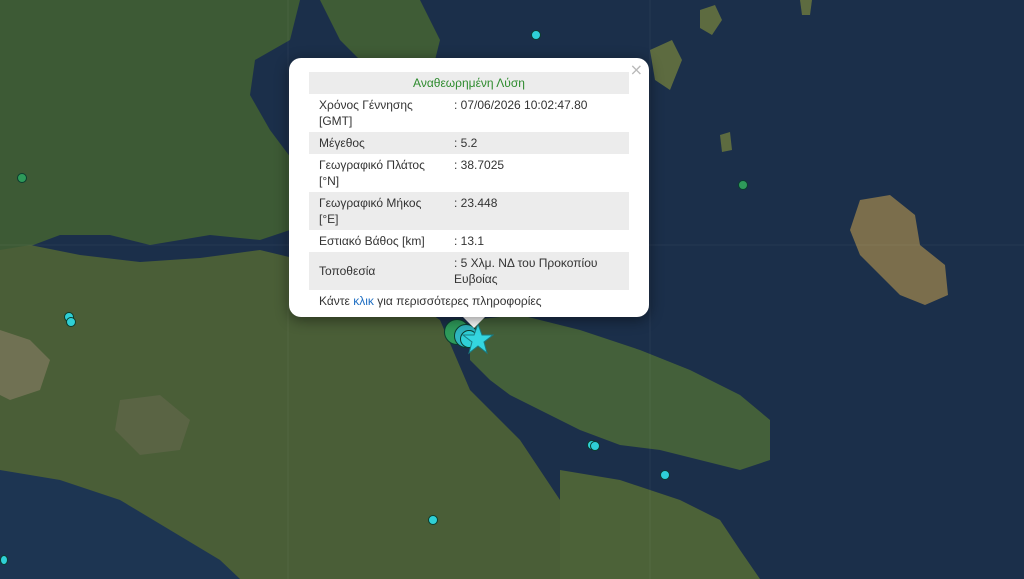  I want to click on origin-time-label: Χρόνος Γέννησης [GMT], so click(366, 113).